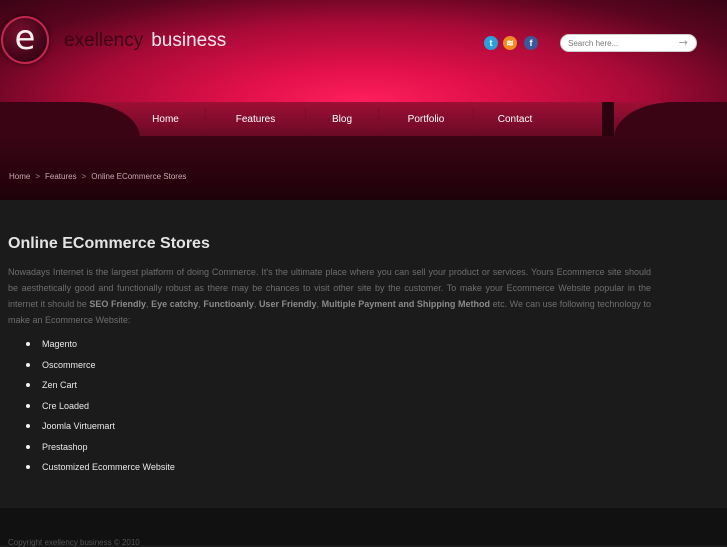 The width and height of the screenshot is (727, 547). Describe the element at coordinates (256, 119) in the screenshot. I see `nav-item-features: Features` at that location.